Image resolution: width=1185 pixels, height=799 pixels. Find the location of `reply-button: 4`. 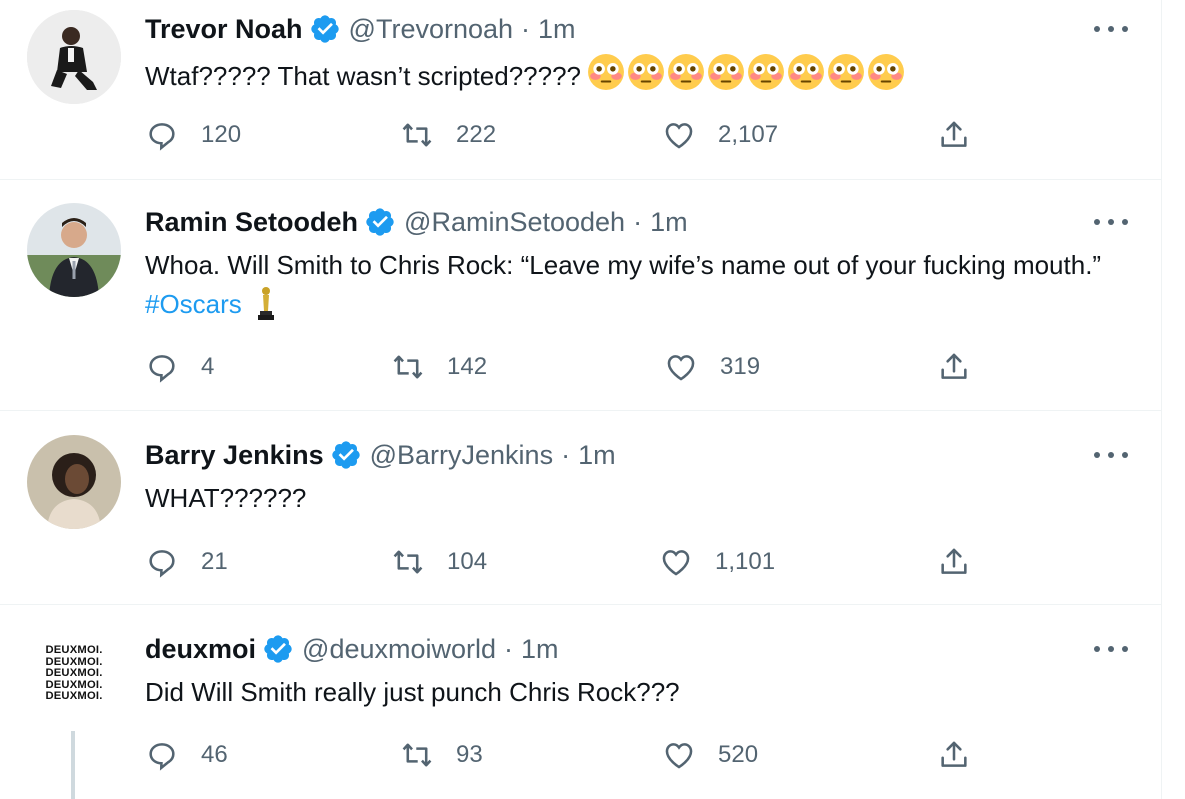

reply-button: 4 is located at coordinates (179, 367).